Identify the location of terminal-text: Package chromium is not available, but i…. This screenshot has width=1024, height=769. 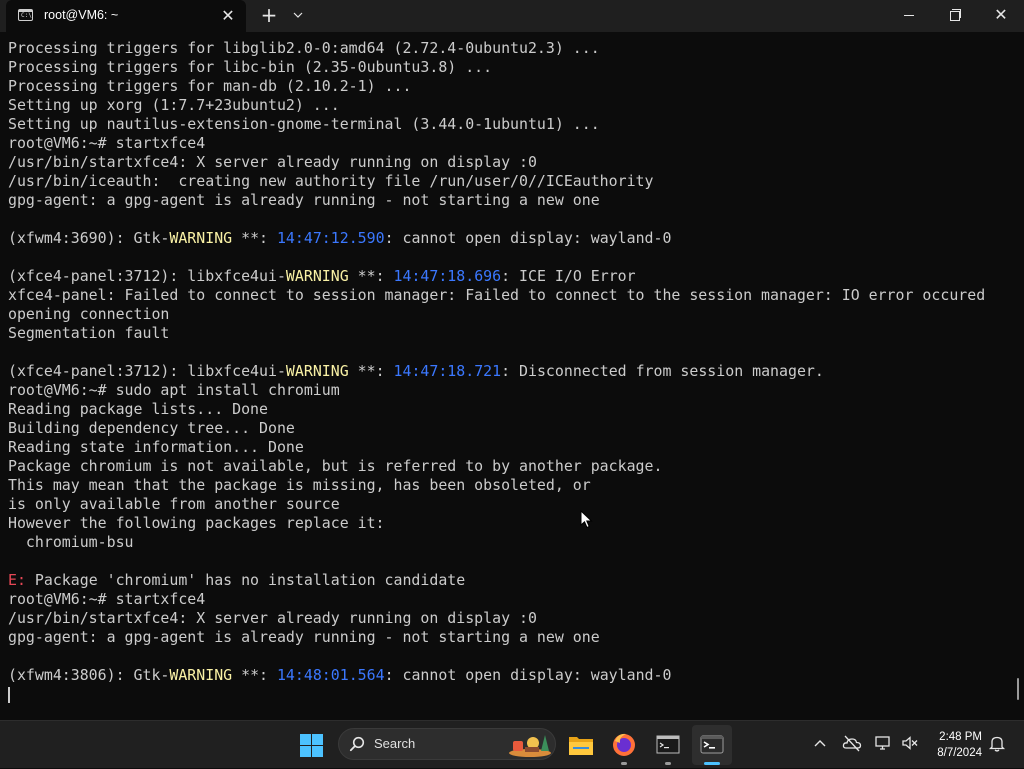
(335, 466).